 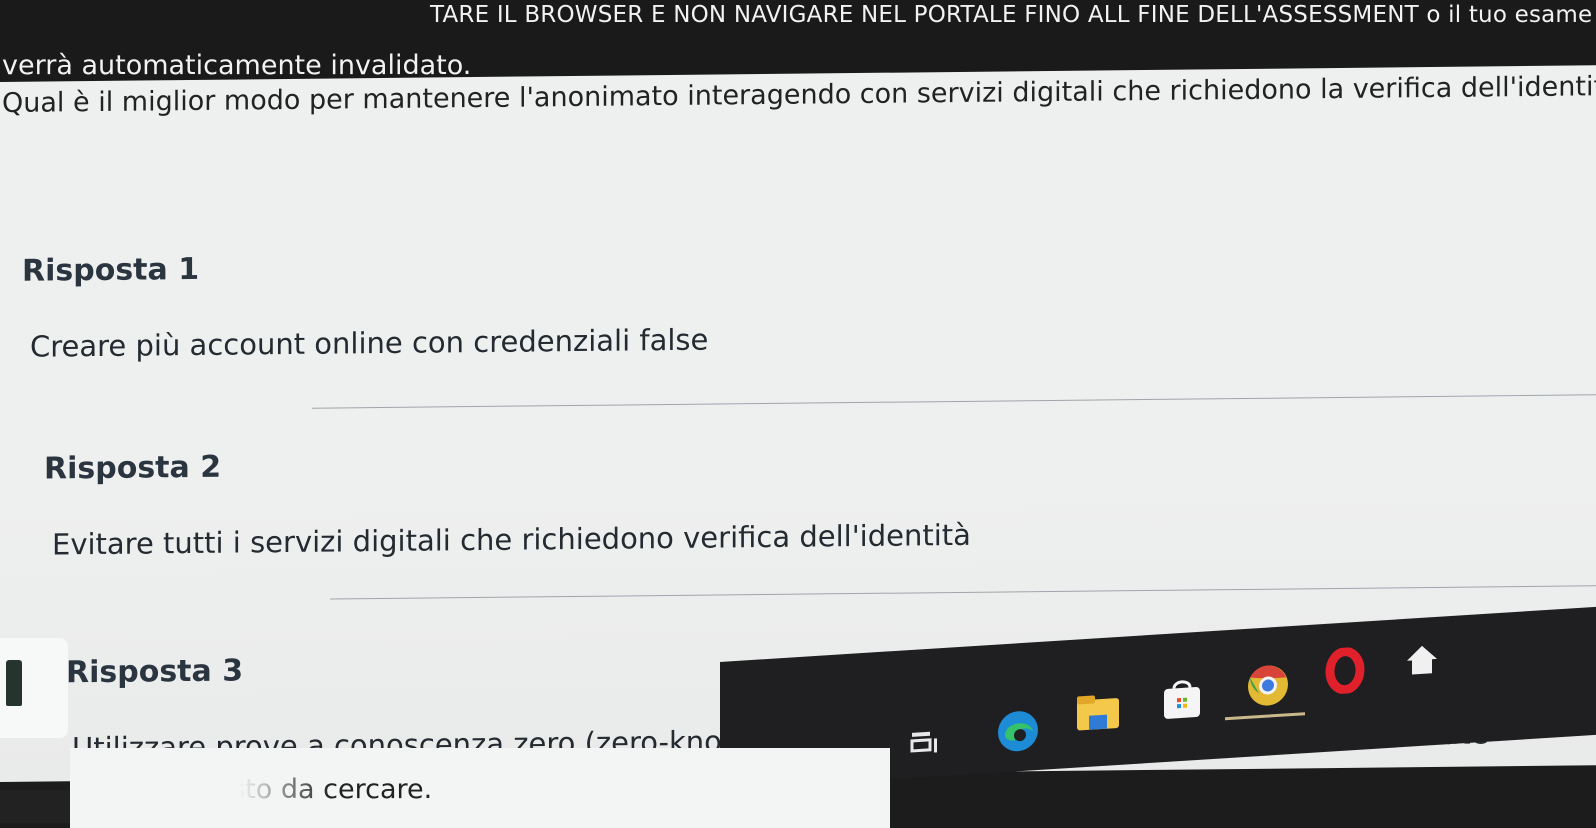 I want to click on opera-icon, so click(x=1345, y=672).